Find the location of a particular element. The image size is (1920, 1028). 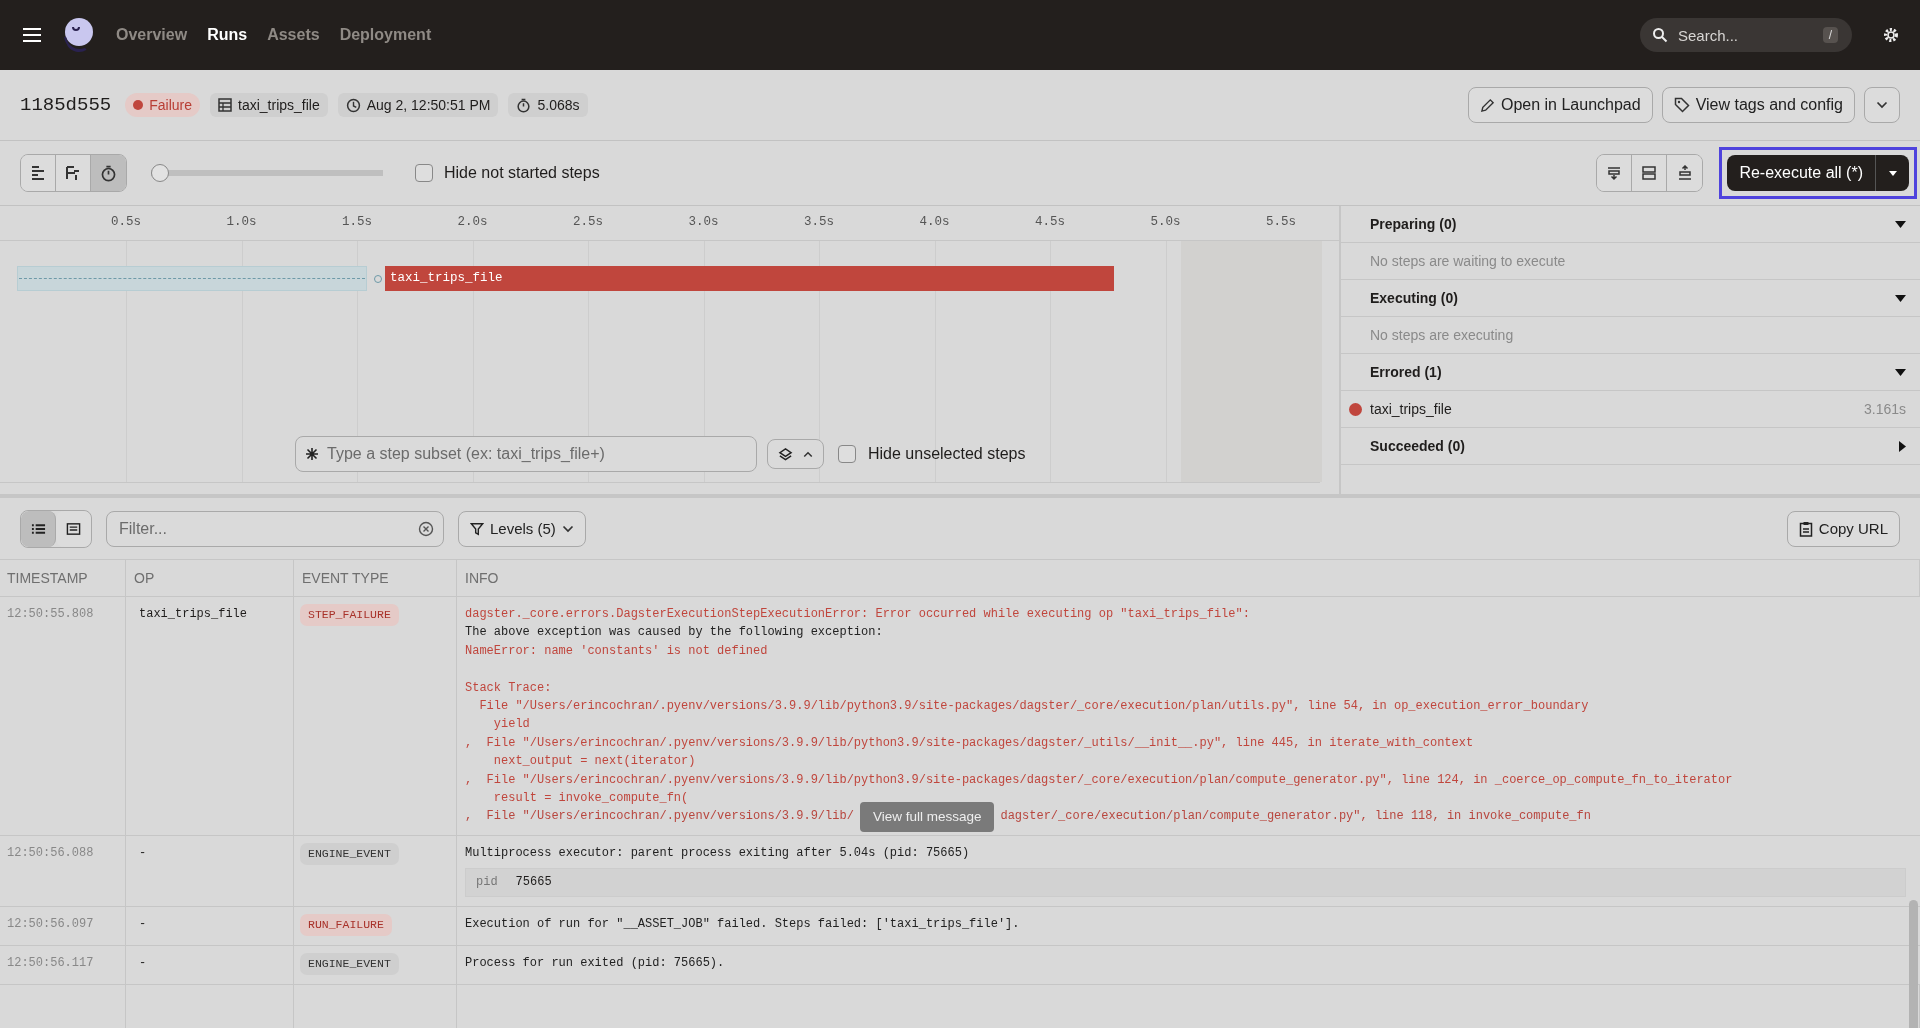

chevron-up-icon is located at coordinates (808, 454).